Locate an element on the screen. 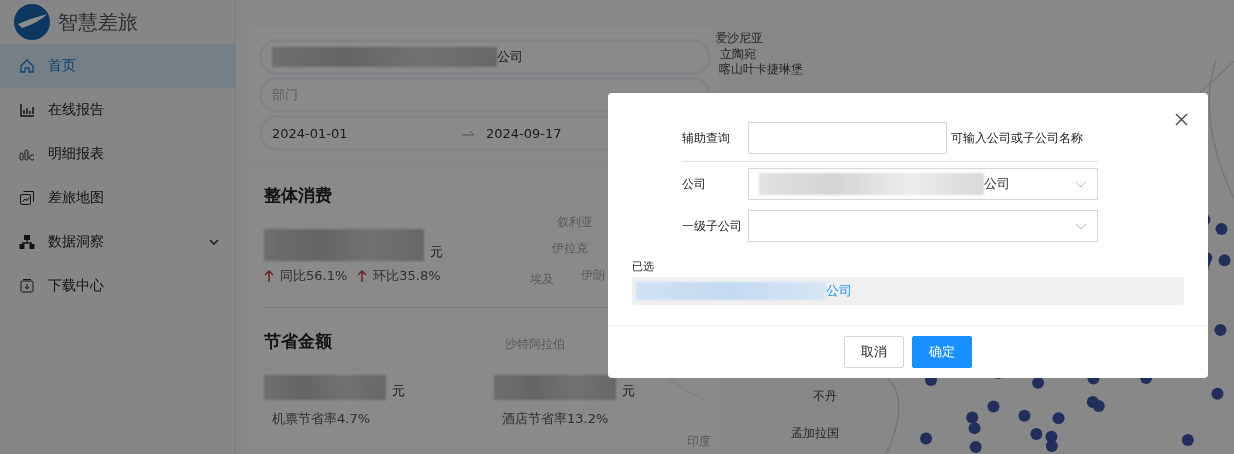 This screenshot has width=1234, height=454. map-label: 喀山 is located at coordinates (731, 69).